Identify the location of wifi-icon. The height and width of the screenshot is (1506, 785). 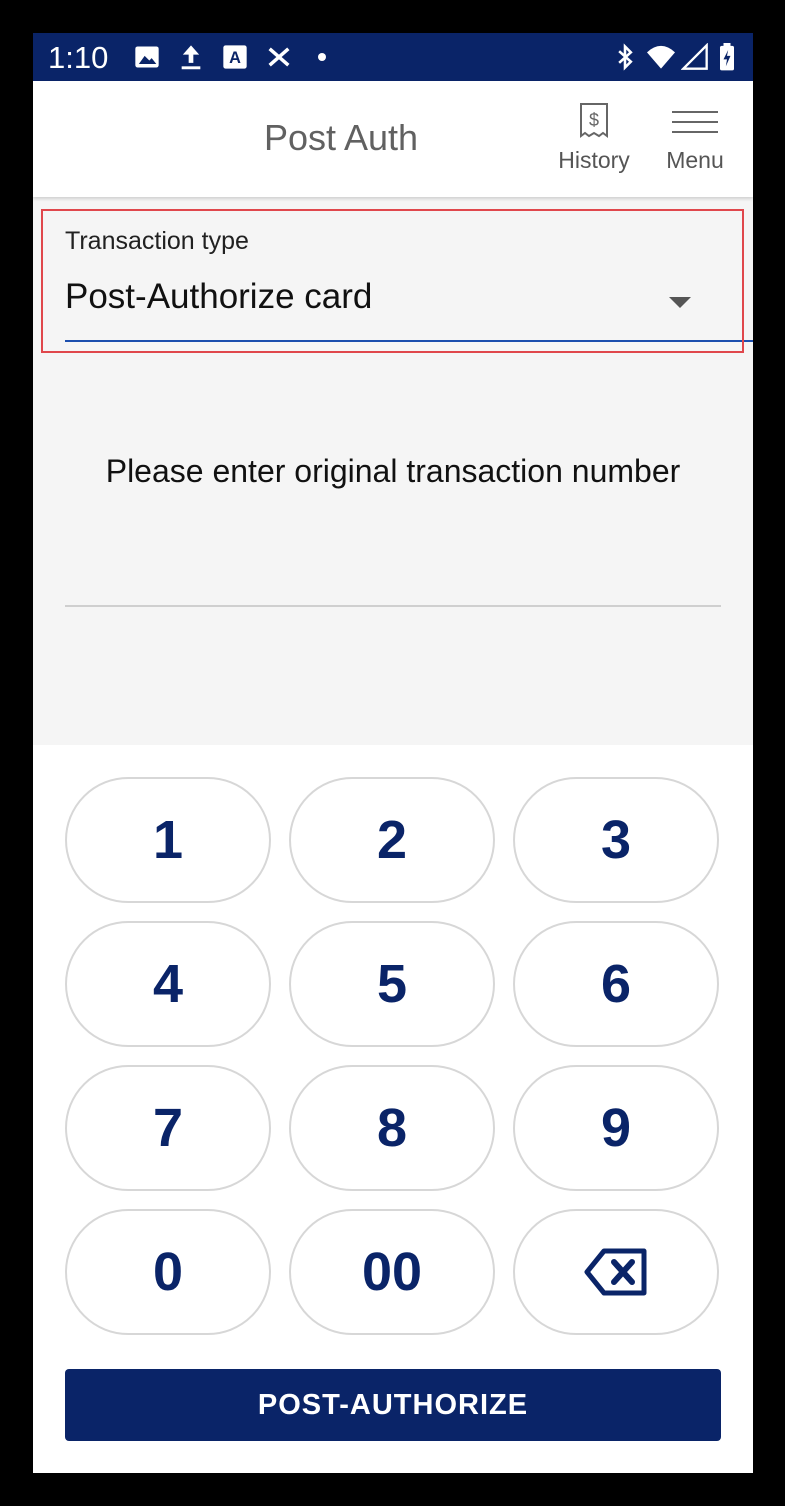
(661, 57).